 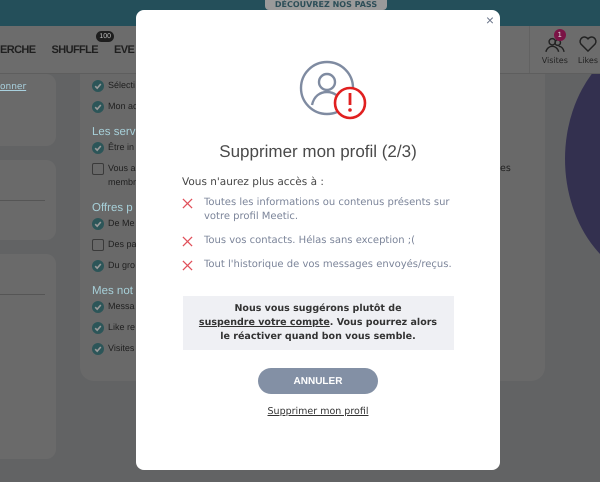 What do you see at coordinates (554, 44) in the screenshot?
I see `people-icon` at bounding box center [554, 44].